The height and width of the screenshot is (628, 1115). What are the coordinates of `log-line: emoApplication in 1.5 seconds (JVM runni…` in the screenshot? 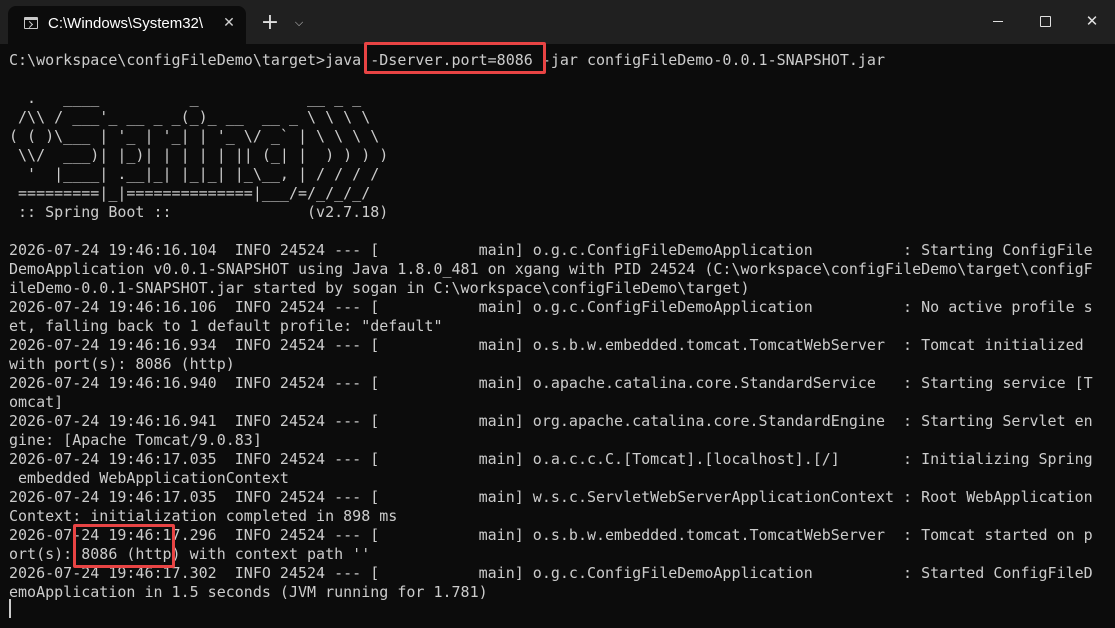 It's located at (248, 592).